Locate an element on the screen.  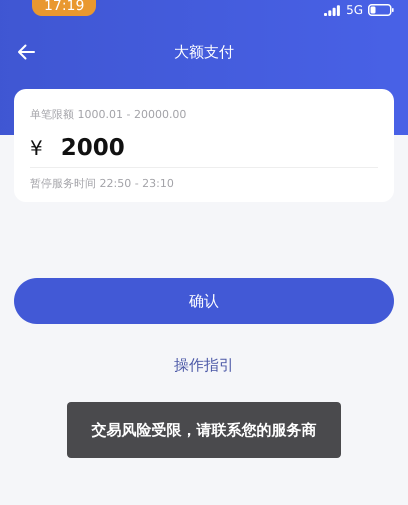
signal-icon is located at coordinates (333, 10).